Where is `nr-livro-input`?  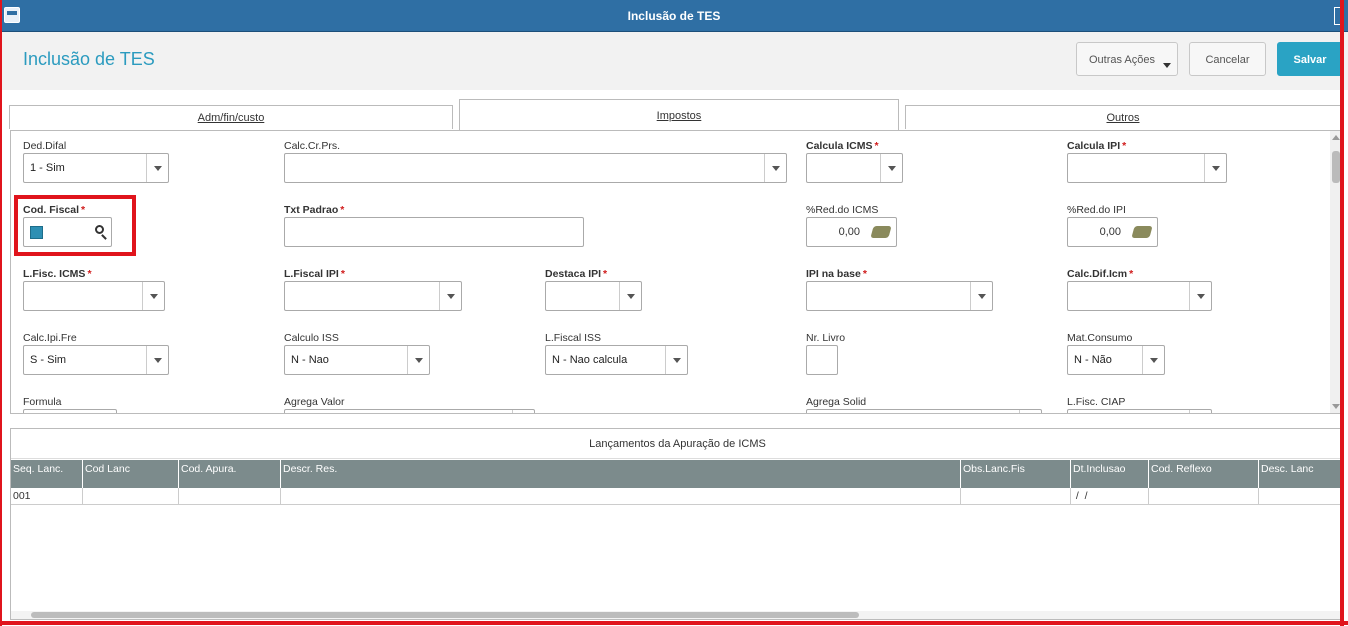 nr-livro-input is located at coordinates (822, 360).